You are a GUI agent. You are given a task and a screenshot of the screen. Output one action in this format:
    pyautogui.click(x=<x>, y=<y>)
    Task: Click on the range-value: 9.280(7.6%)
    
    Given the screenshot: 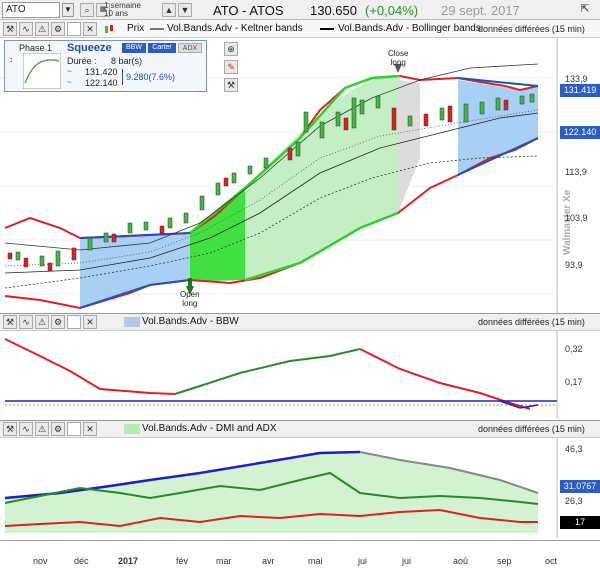 What is the action you would take?
    pyautogui.click(x=151, y=77)
    